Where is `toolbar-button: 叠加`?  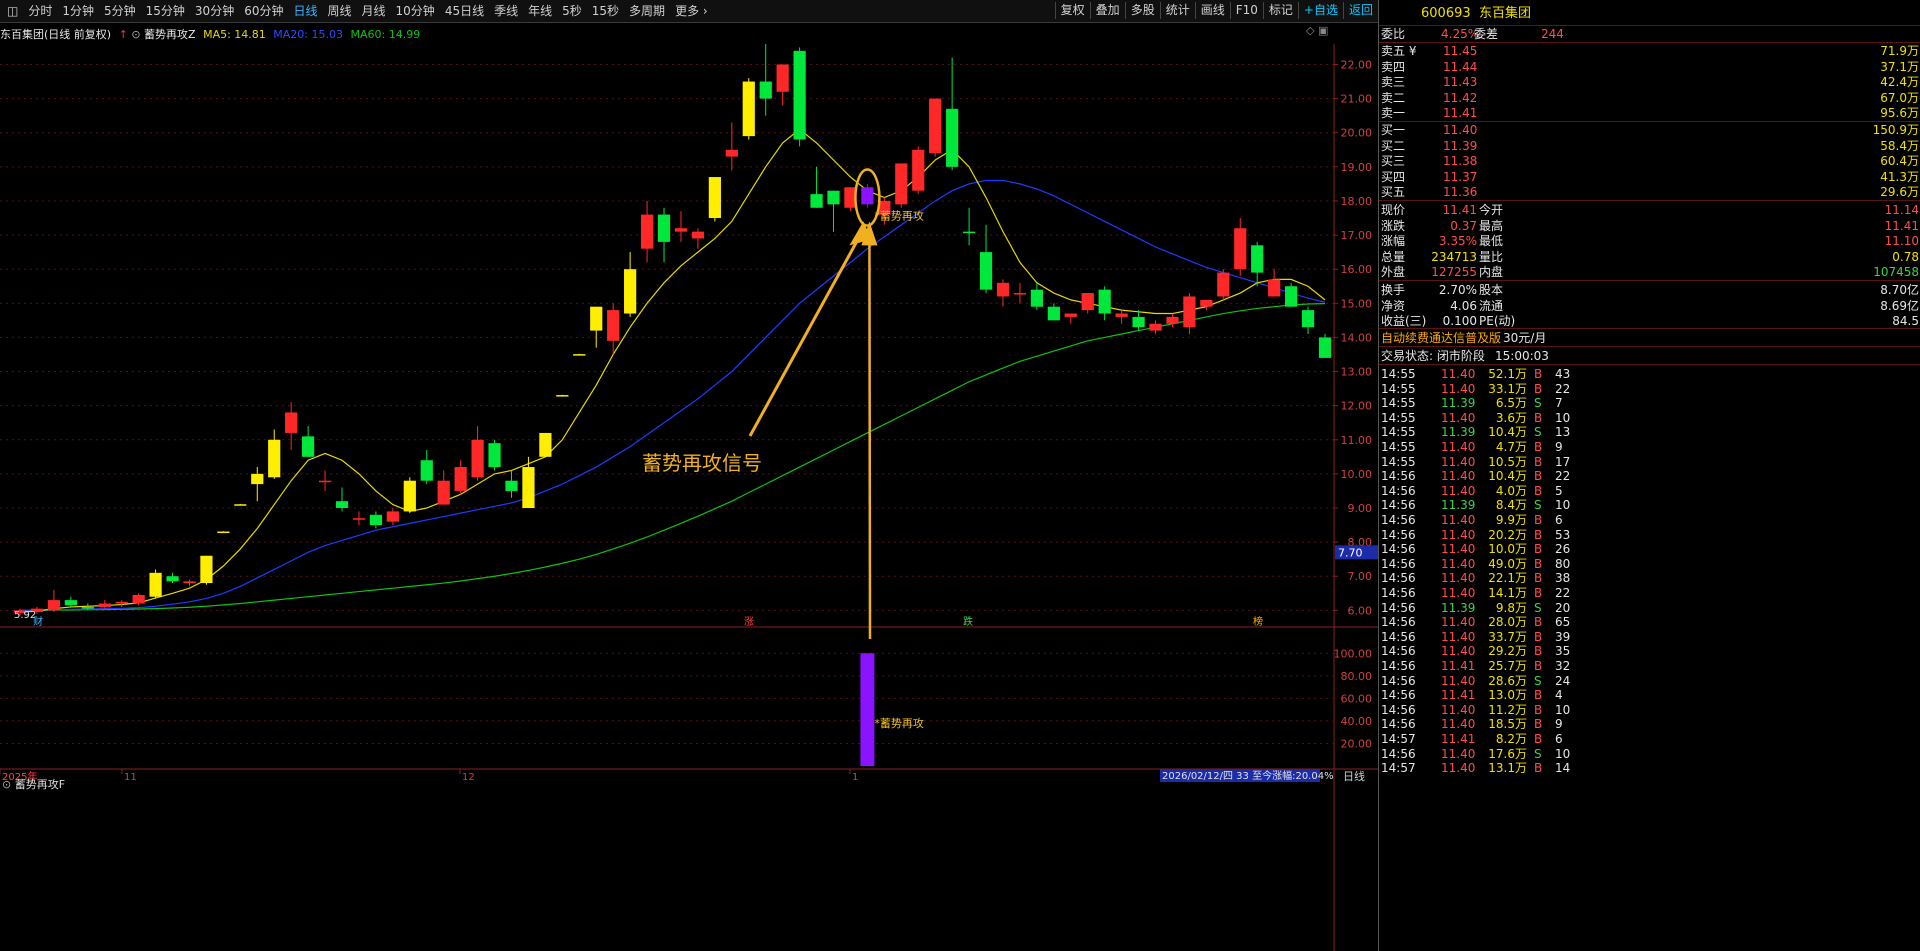
toolbar-button: 叠加 is located at coordinates (1107, 10).